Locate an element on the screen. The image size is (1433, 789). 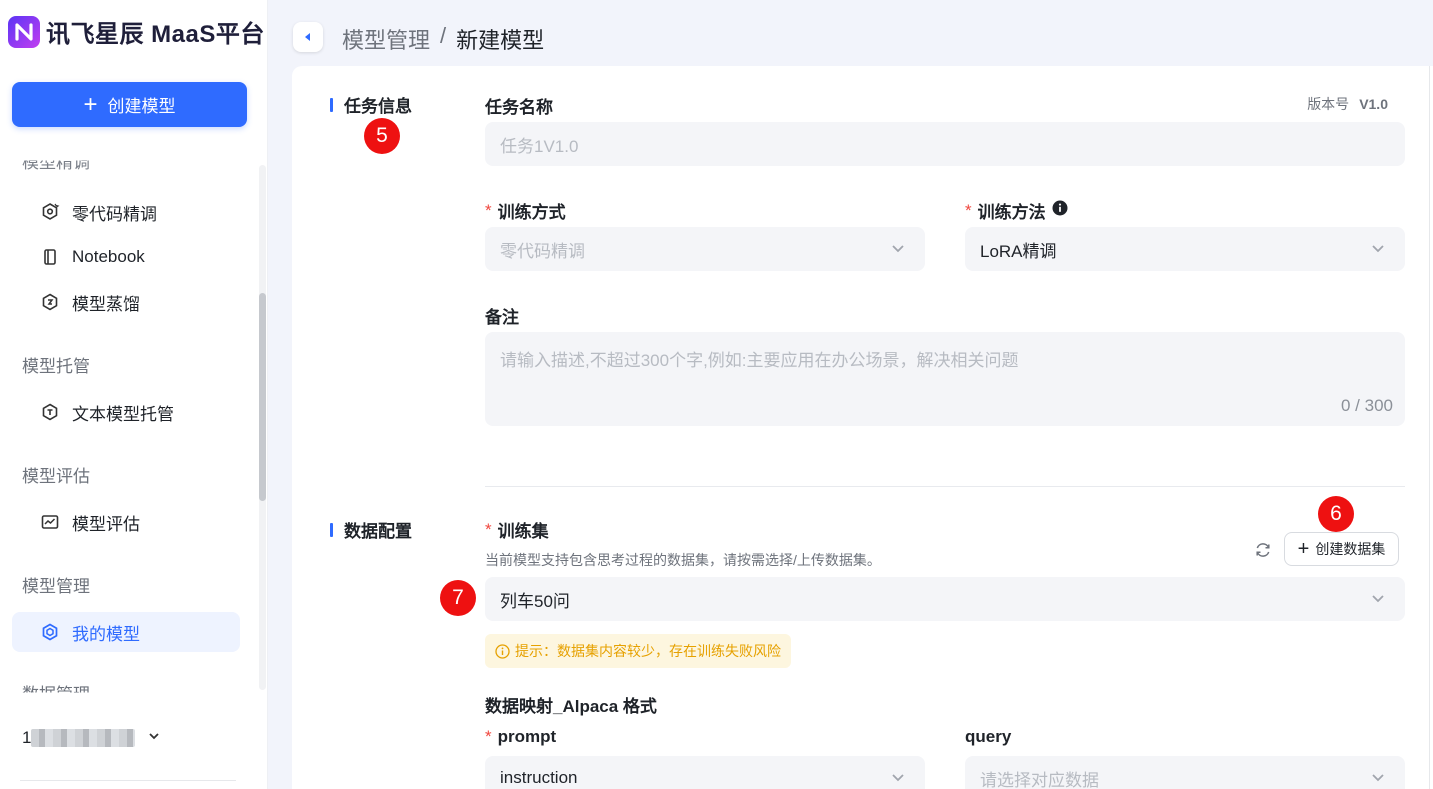
create-dataset-button: + 创建数据集 is located at coordinates (1341, 549).